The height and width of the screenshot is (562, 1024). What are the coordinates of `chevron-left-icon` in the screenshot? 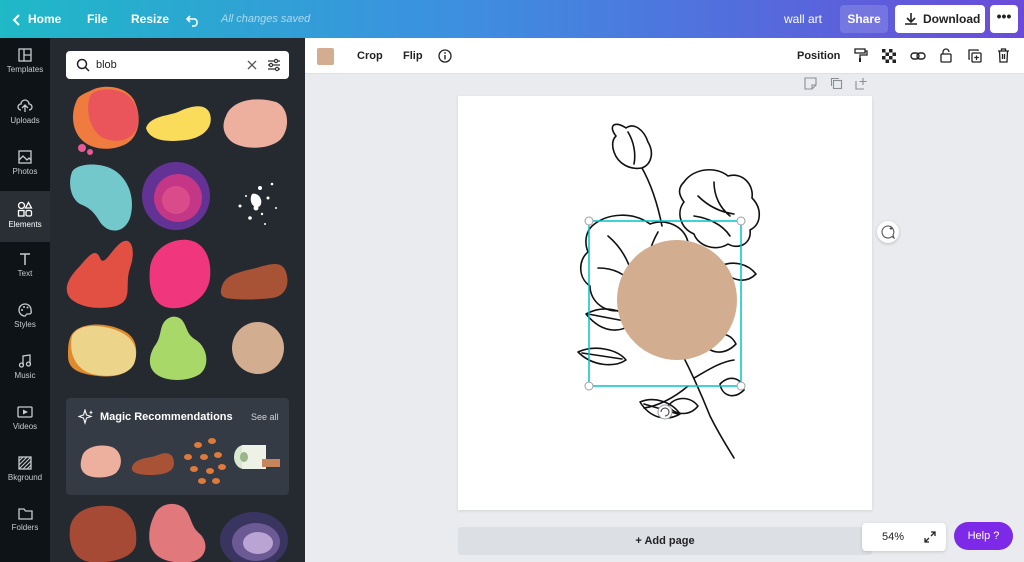 It's located at (16, 20).